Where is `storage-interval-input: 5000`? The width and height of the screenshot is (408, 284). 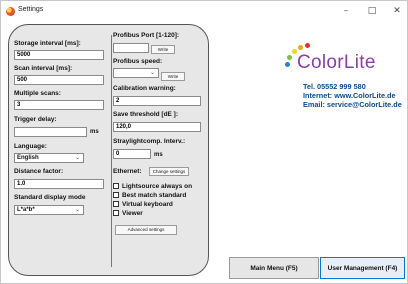
storage-interval-input: 5000 is located at coordinates (59, 55).